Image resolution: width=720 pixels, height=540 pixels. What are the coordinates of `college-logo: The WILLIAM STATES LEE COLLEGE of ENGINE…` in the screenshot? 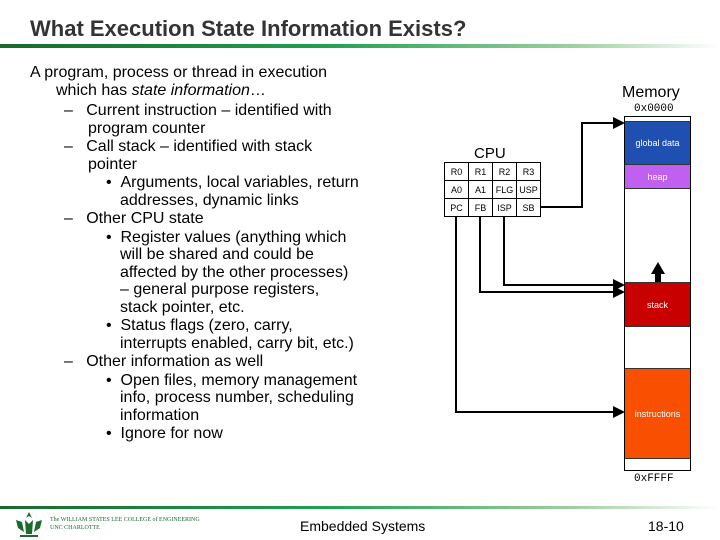 It's located at (106, 524).